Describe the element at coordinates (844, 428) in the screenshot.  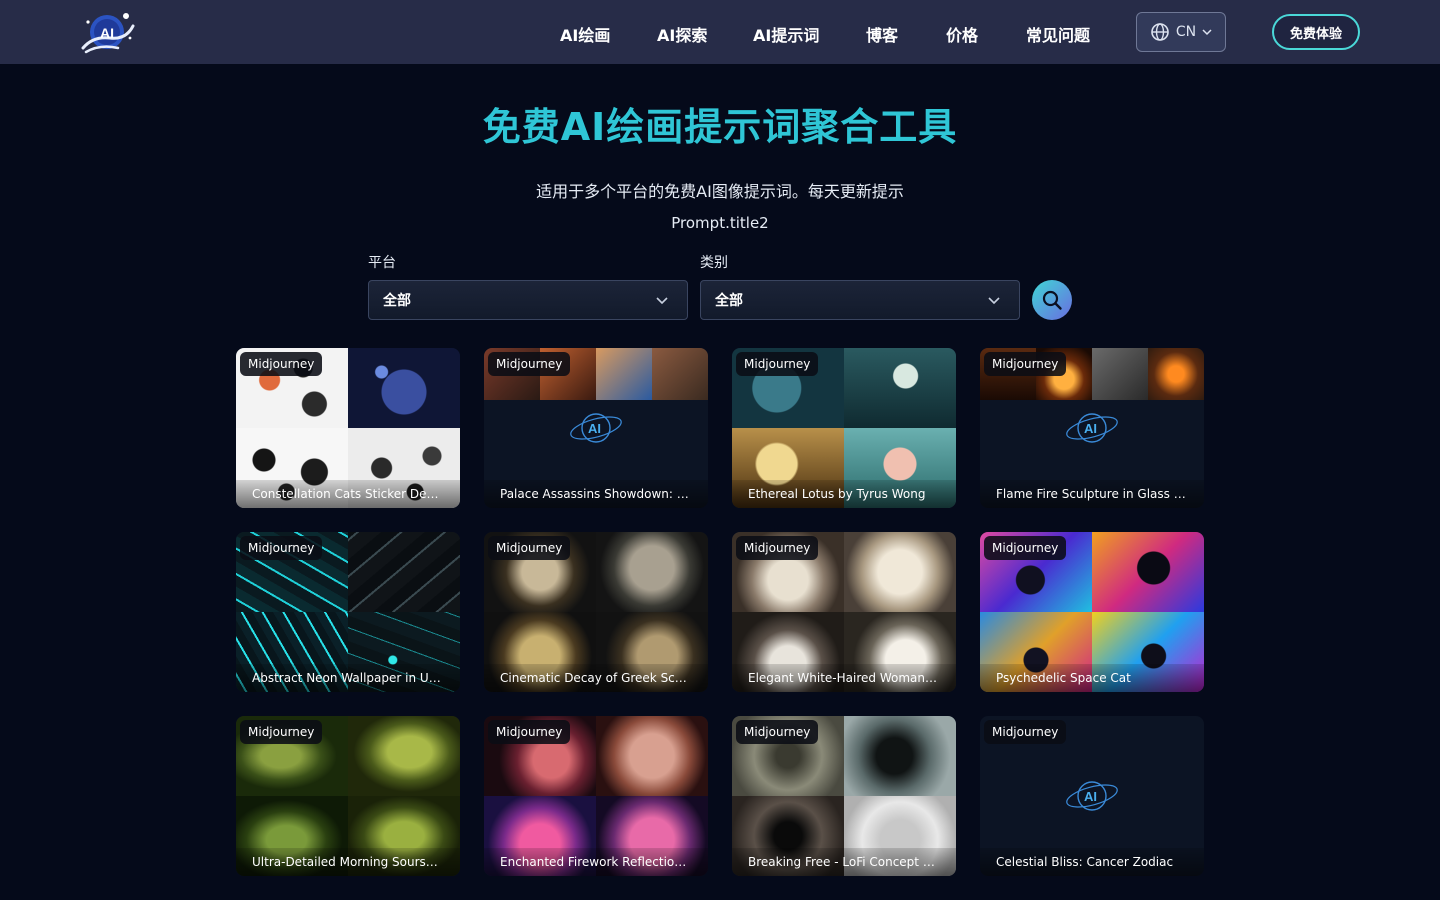
I see `prompt-card: Midjourney Ethereal Lotus by Tyrus Wong` at that location.